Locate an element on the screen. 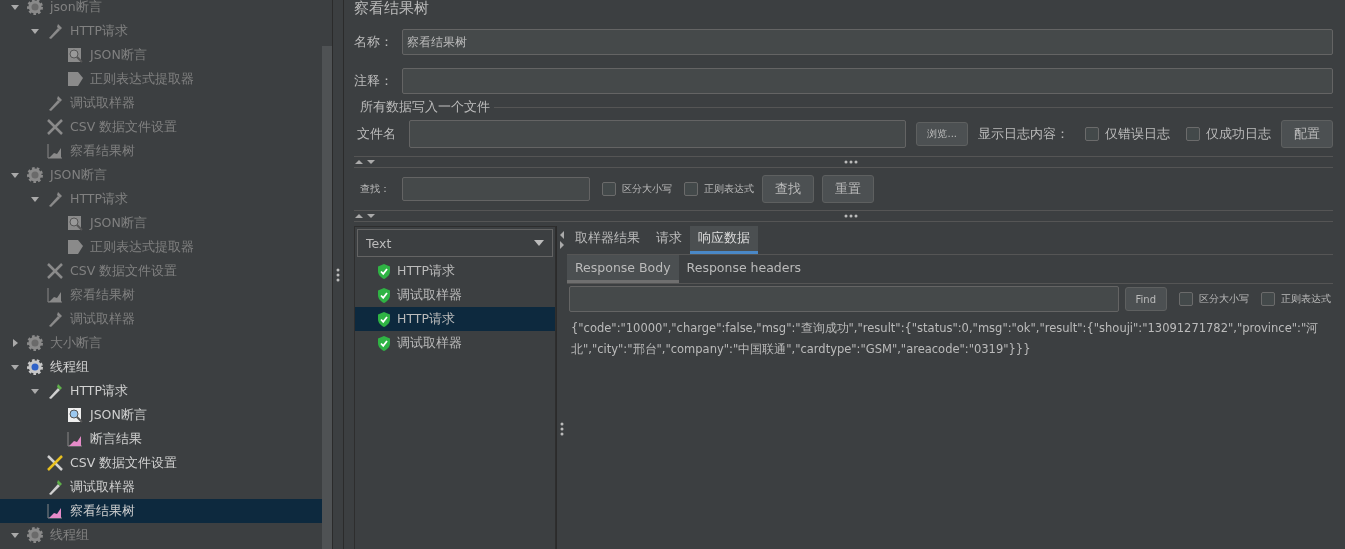 The width and height of the screenshot is (1345, 549). field-label: 文件名 is located at coordinates (376, 134).